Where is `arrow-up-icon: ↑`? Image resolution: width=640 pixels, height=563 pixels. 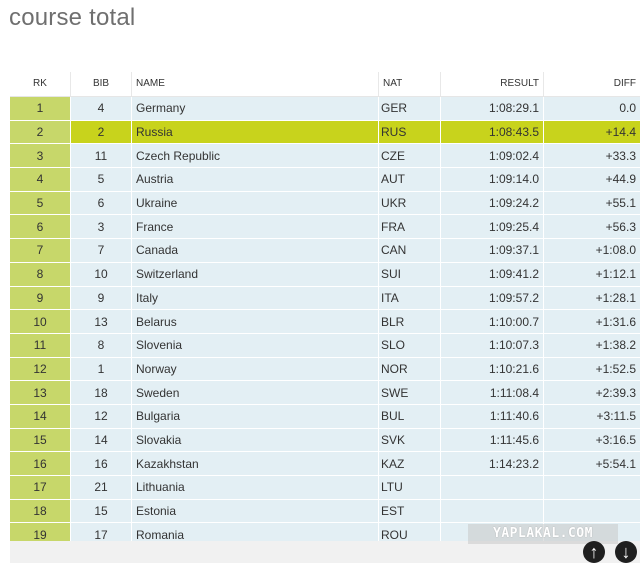 arrow-up-icon: ↑ is located at coordinates (594, 552).